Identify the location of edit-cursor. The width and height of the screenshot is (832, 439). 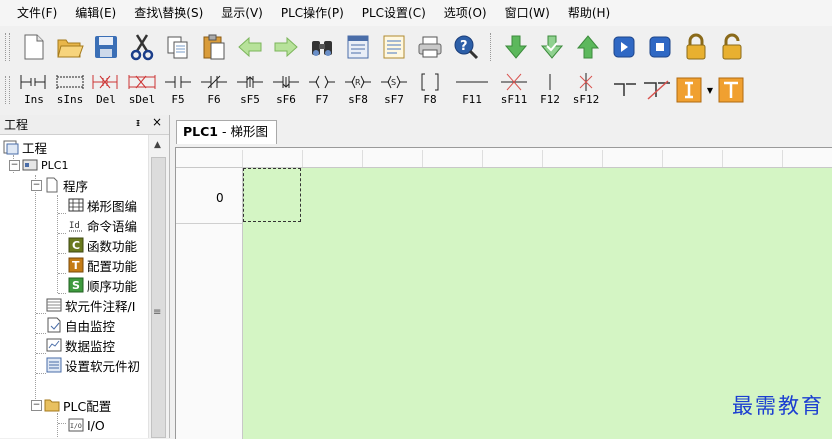
(272, 195).